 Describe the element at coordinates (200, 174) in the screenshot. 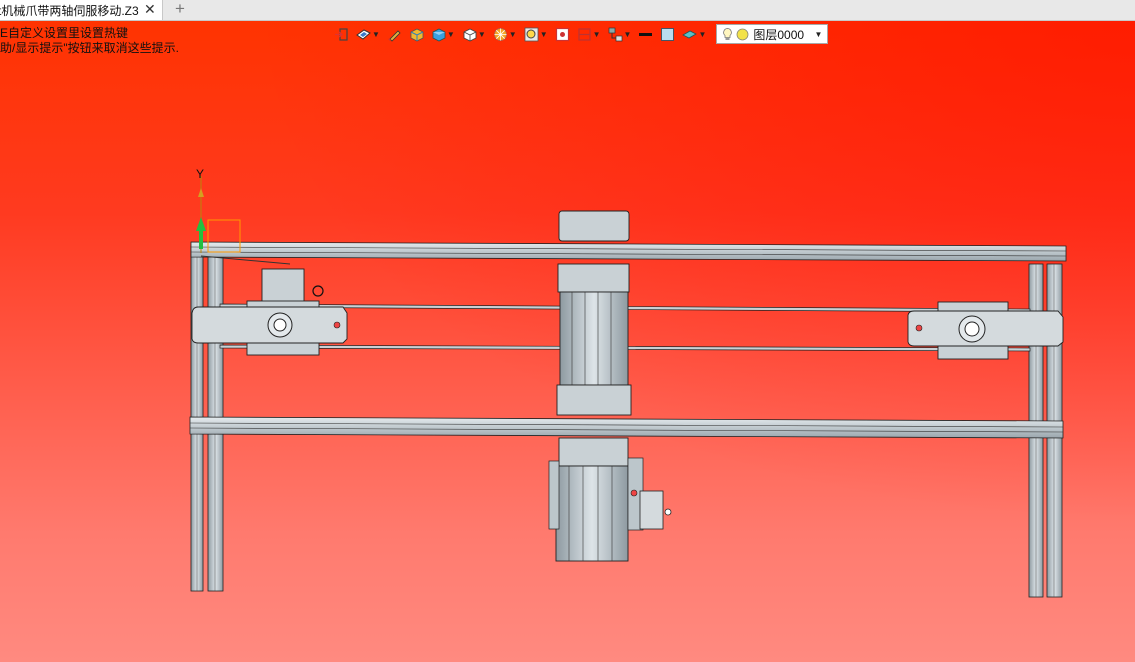

I see `y-axis-label: Y` at that location.